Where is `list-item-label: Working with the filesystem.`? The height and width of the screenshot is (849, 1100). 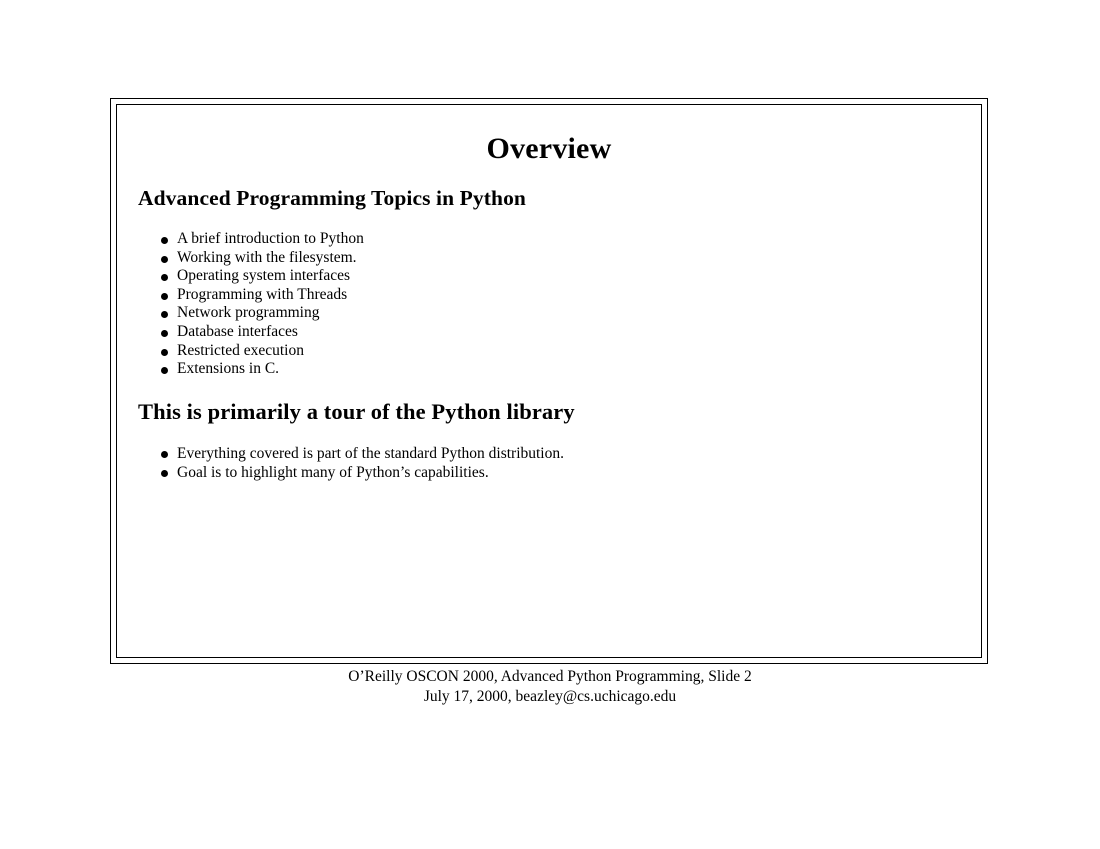 list-item-label: Working with the filesystem. is located at coordinates (267, 257).